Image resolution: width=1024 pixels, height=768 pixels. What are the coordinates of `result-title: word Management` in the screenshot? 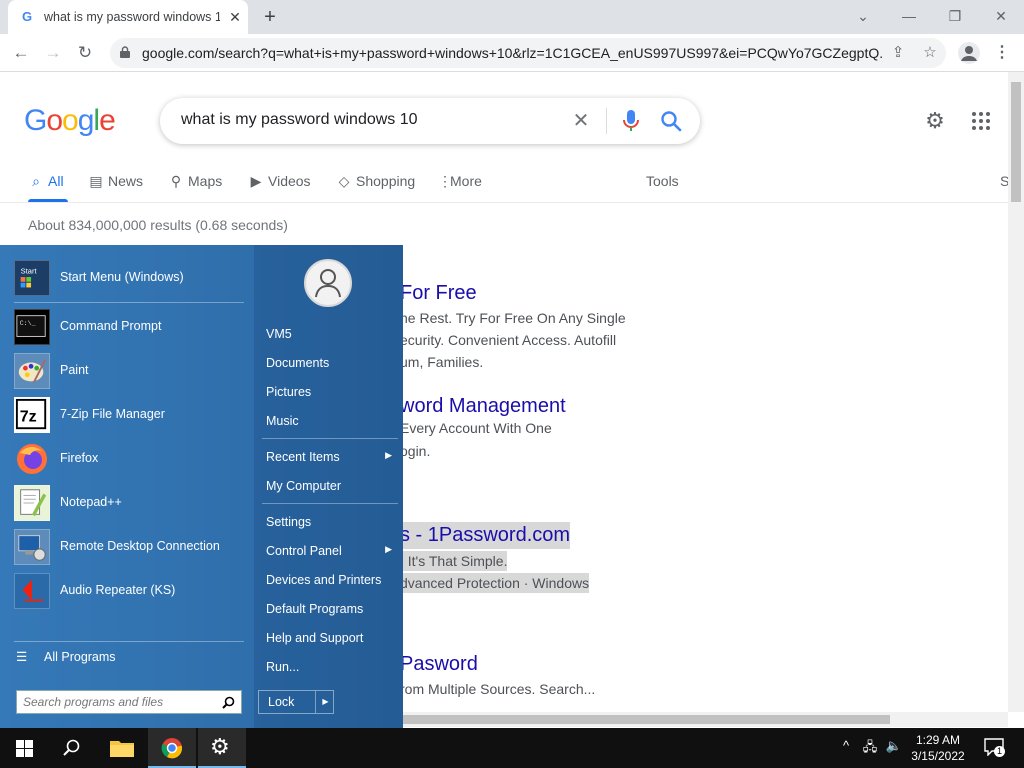 It's located at (483, 406).